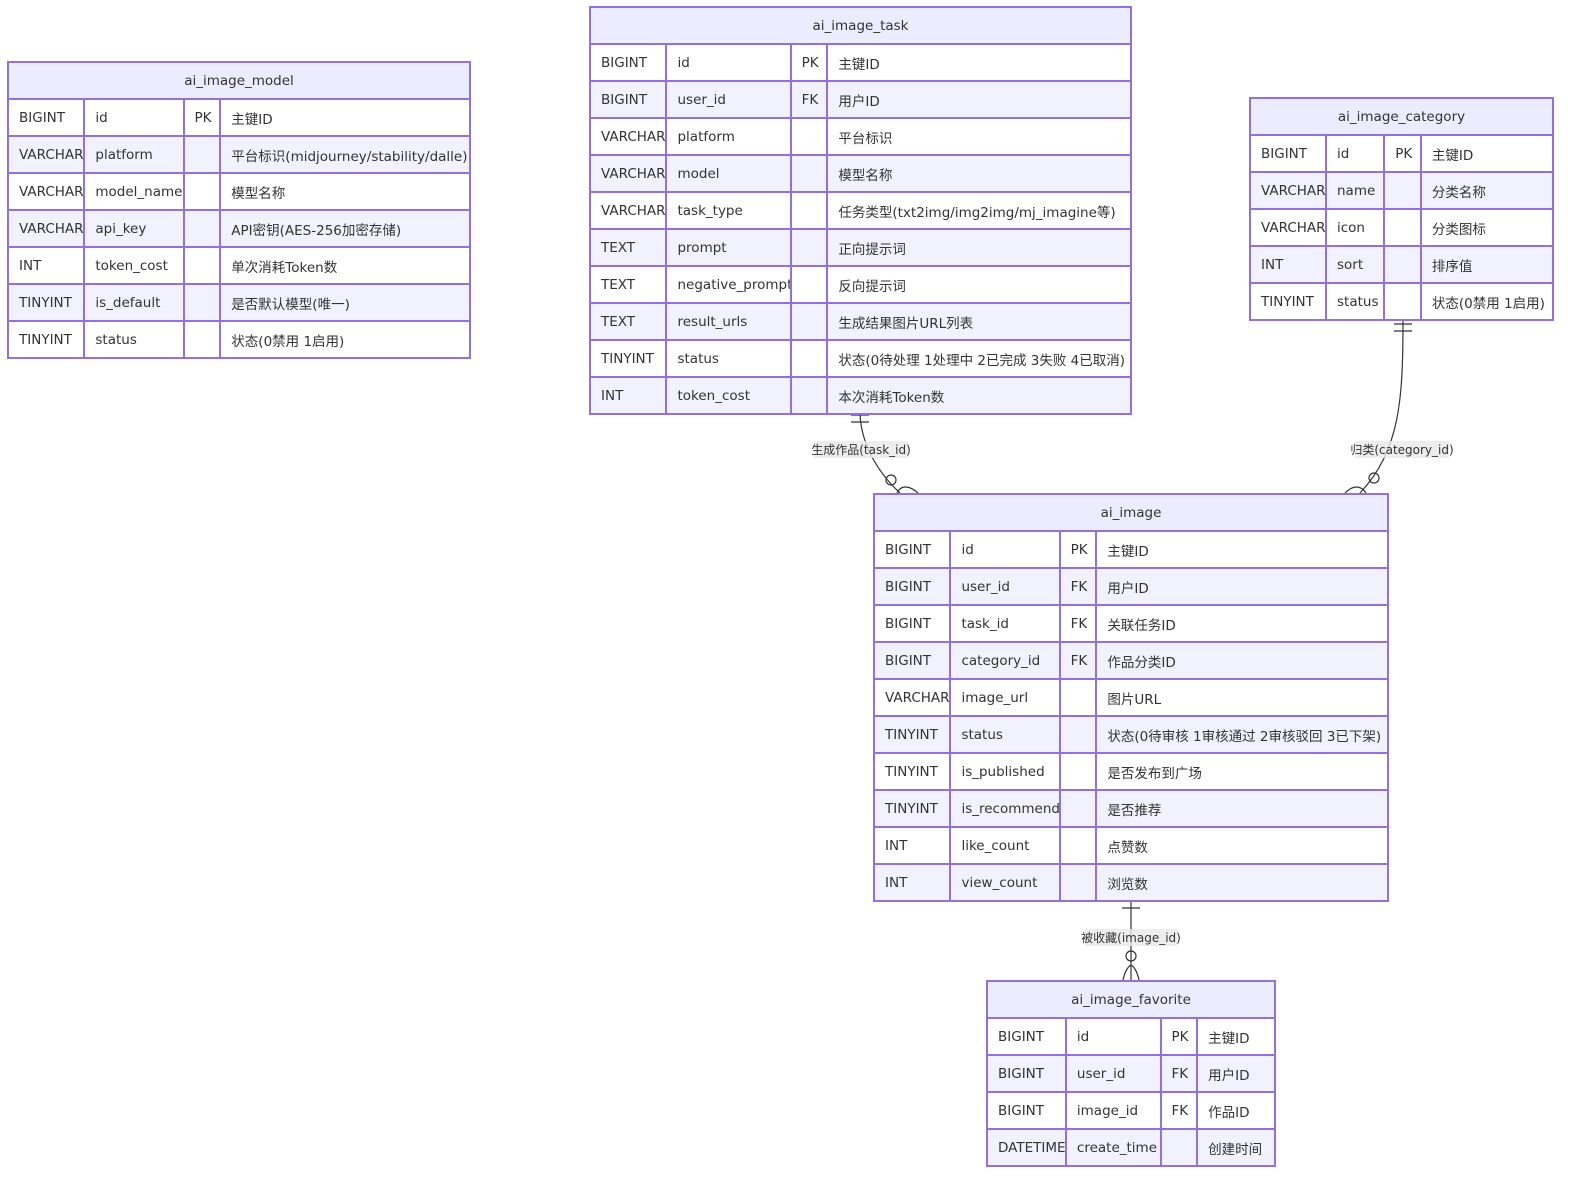 Image resolution: width=1584 pixels, height=1189 pixels. I want to click on attribute-row: INT token_cost 本次消耗Token数, so click(860, 395).